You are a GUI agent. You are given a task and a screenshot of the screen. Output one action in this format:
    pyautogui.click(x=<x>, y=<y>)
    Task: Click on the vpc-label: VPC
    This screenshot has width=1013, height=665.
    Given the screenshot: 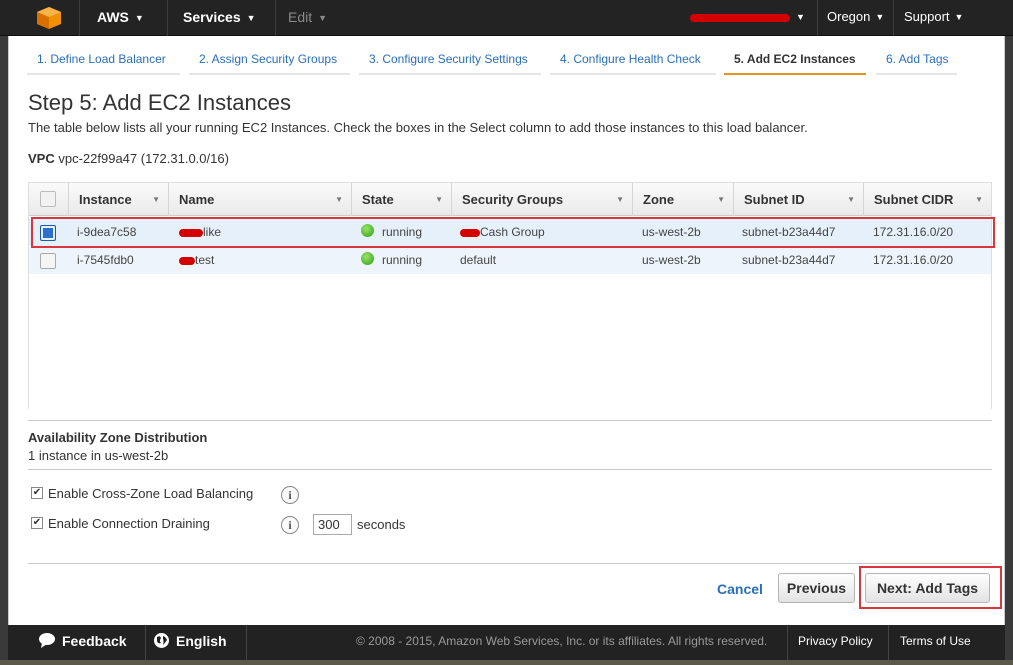 What is the action you would take?
    pyautogui.click(x=41, y=158)
    